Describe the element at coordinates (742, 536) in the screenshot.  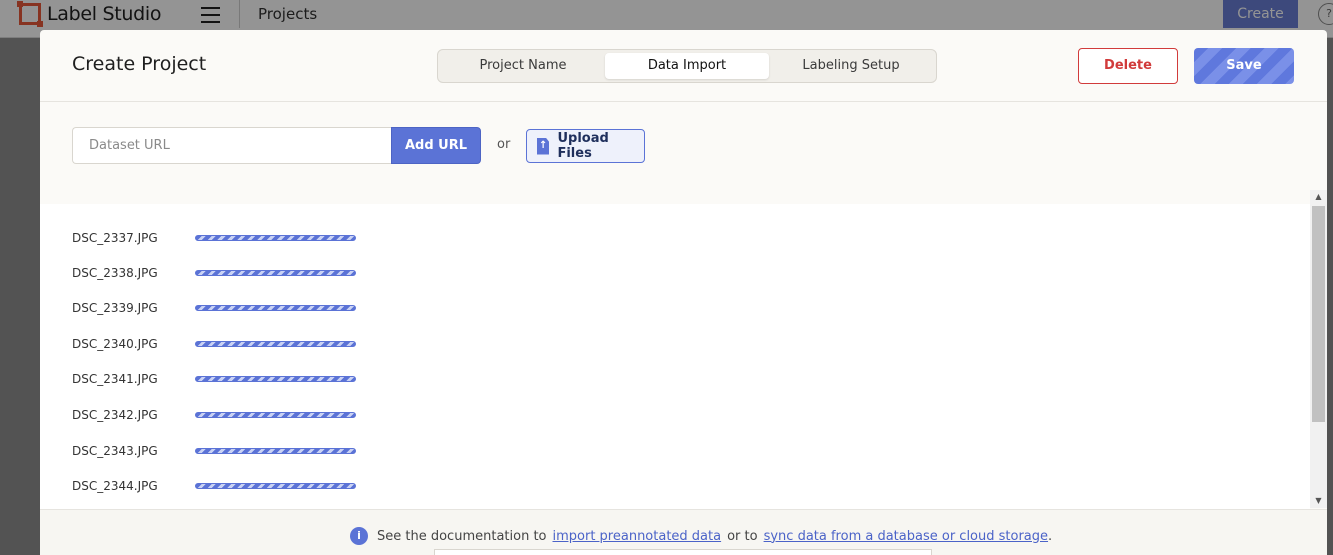
I see `hint-middle: or to` at that location.